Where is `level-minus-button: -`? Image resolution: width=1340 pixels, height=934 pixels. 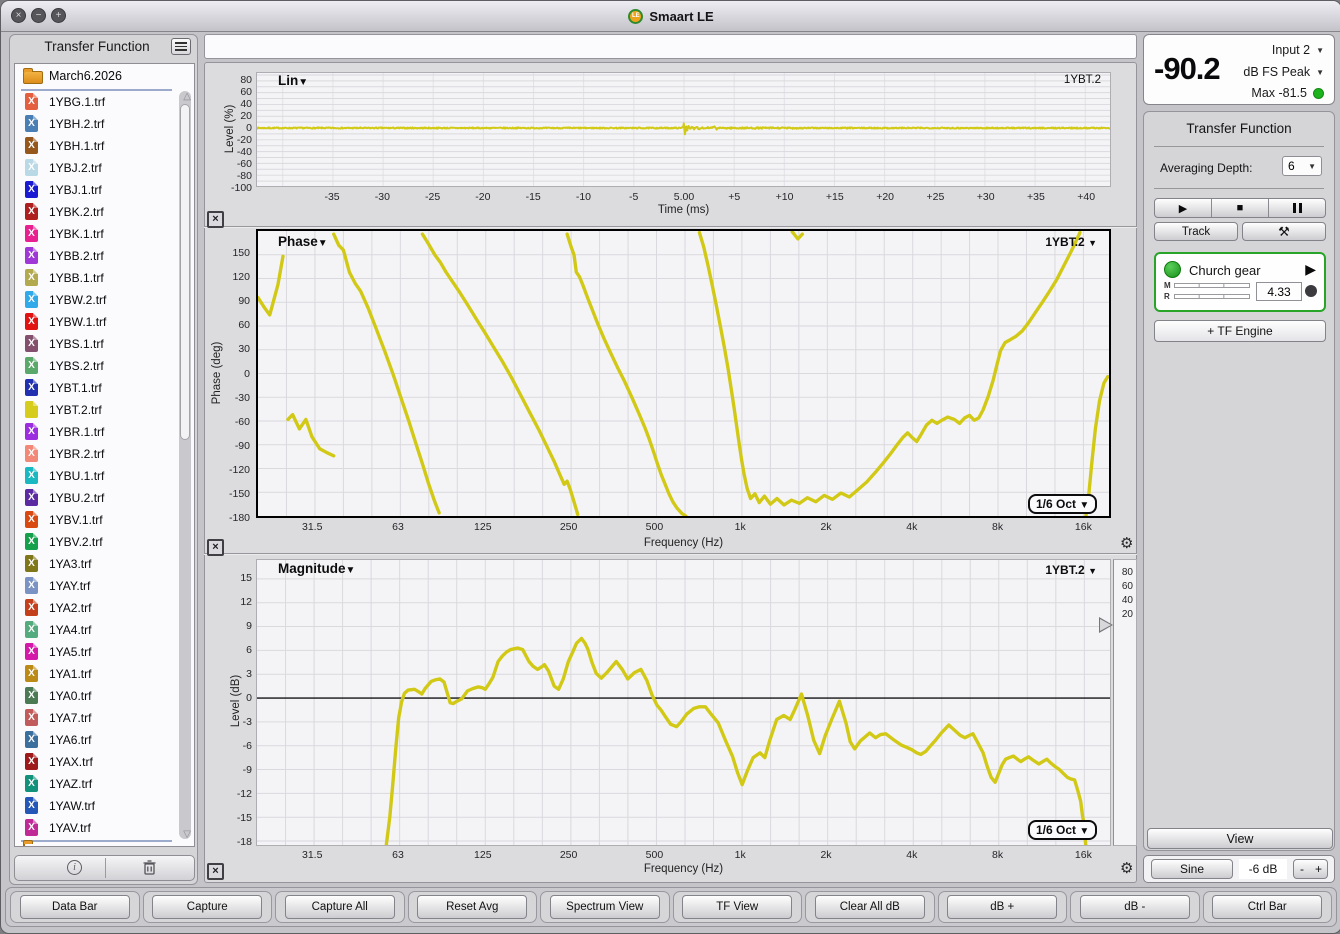
level-minus-button: - is located at coordinates (1302, 869).